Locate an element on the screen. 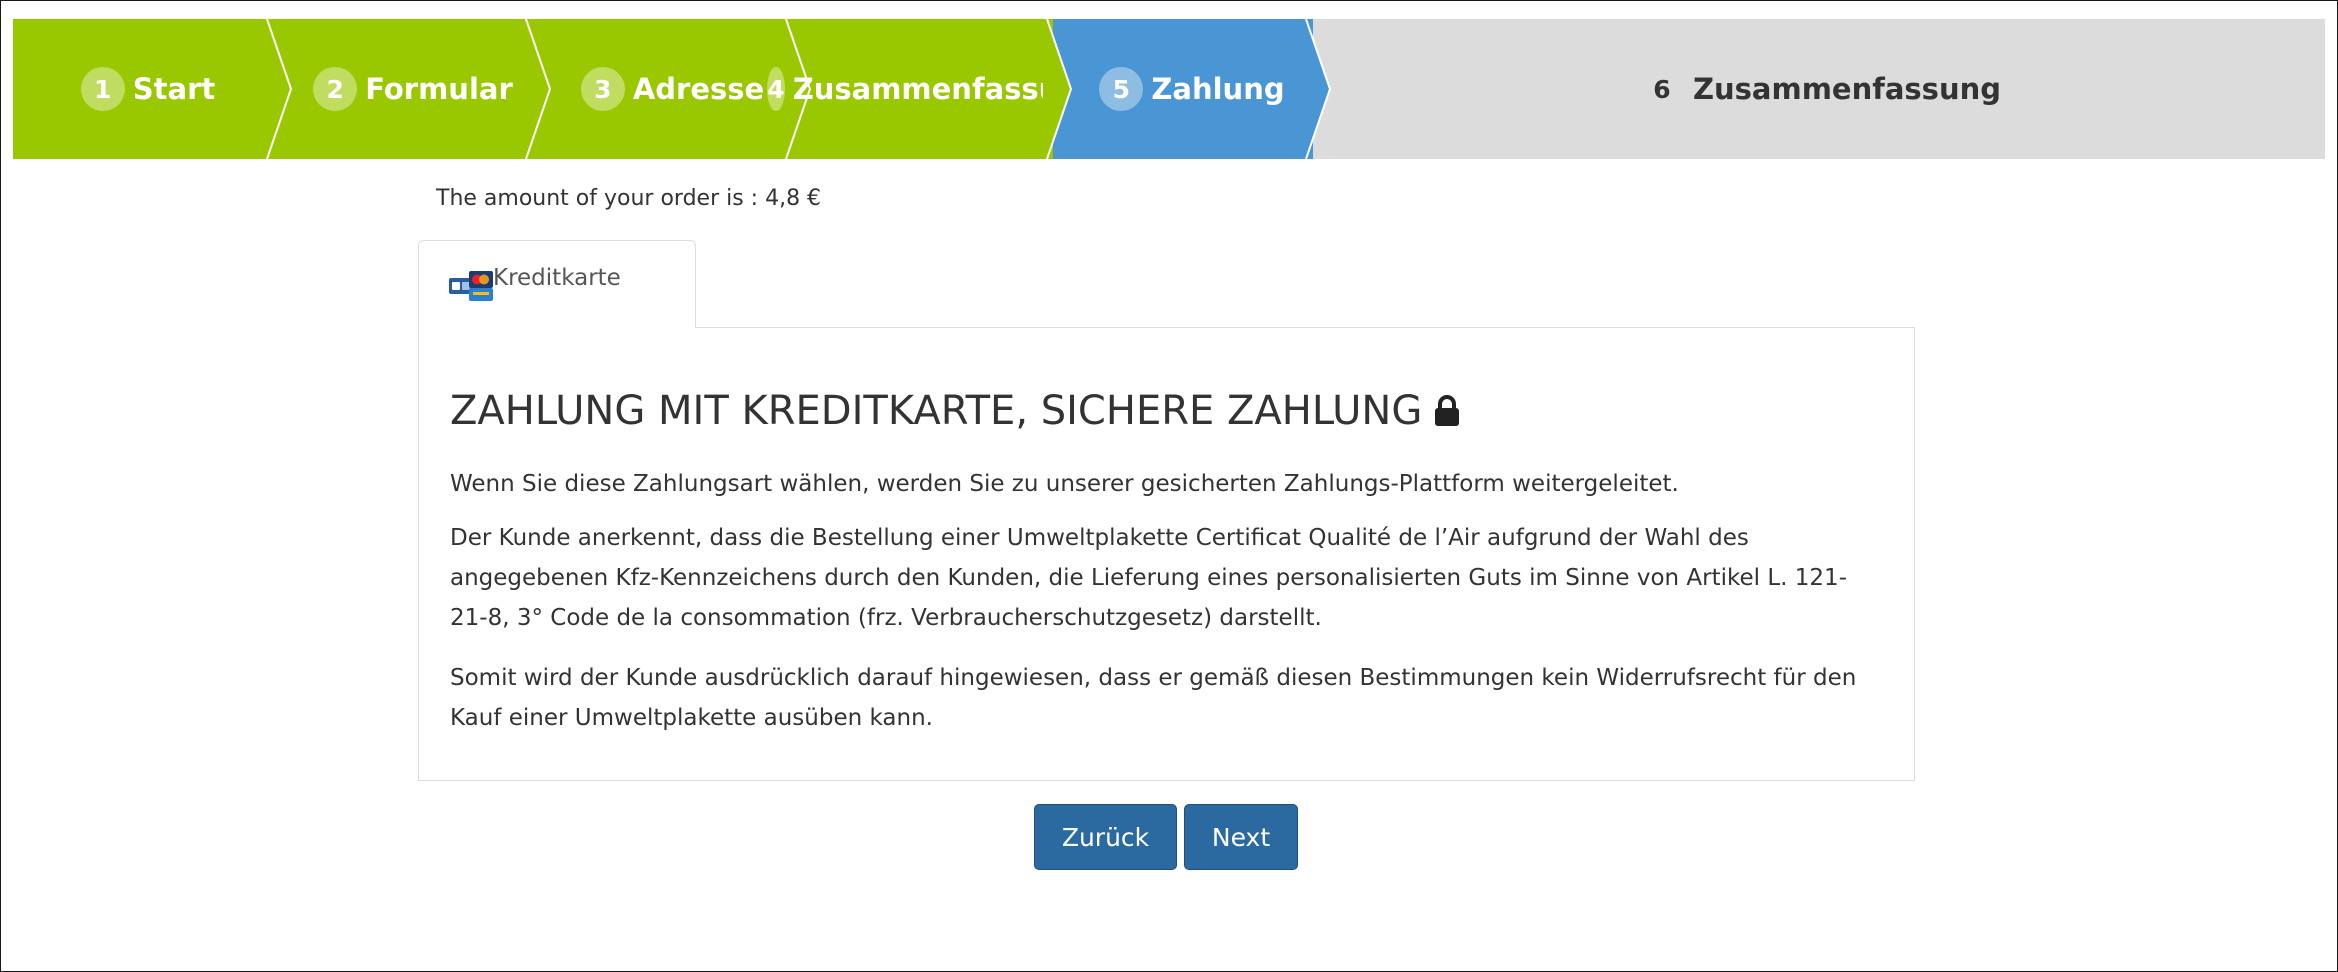  tab-kreditkarte: Kreditkarte is located at coordinates (557, 284).